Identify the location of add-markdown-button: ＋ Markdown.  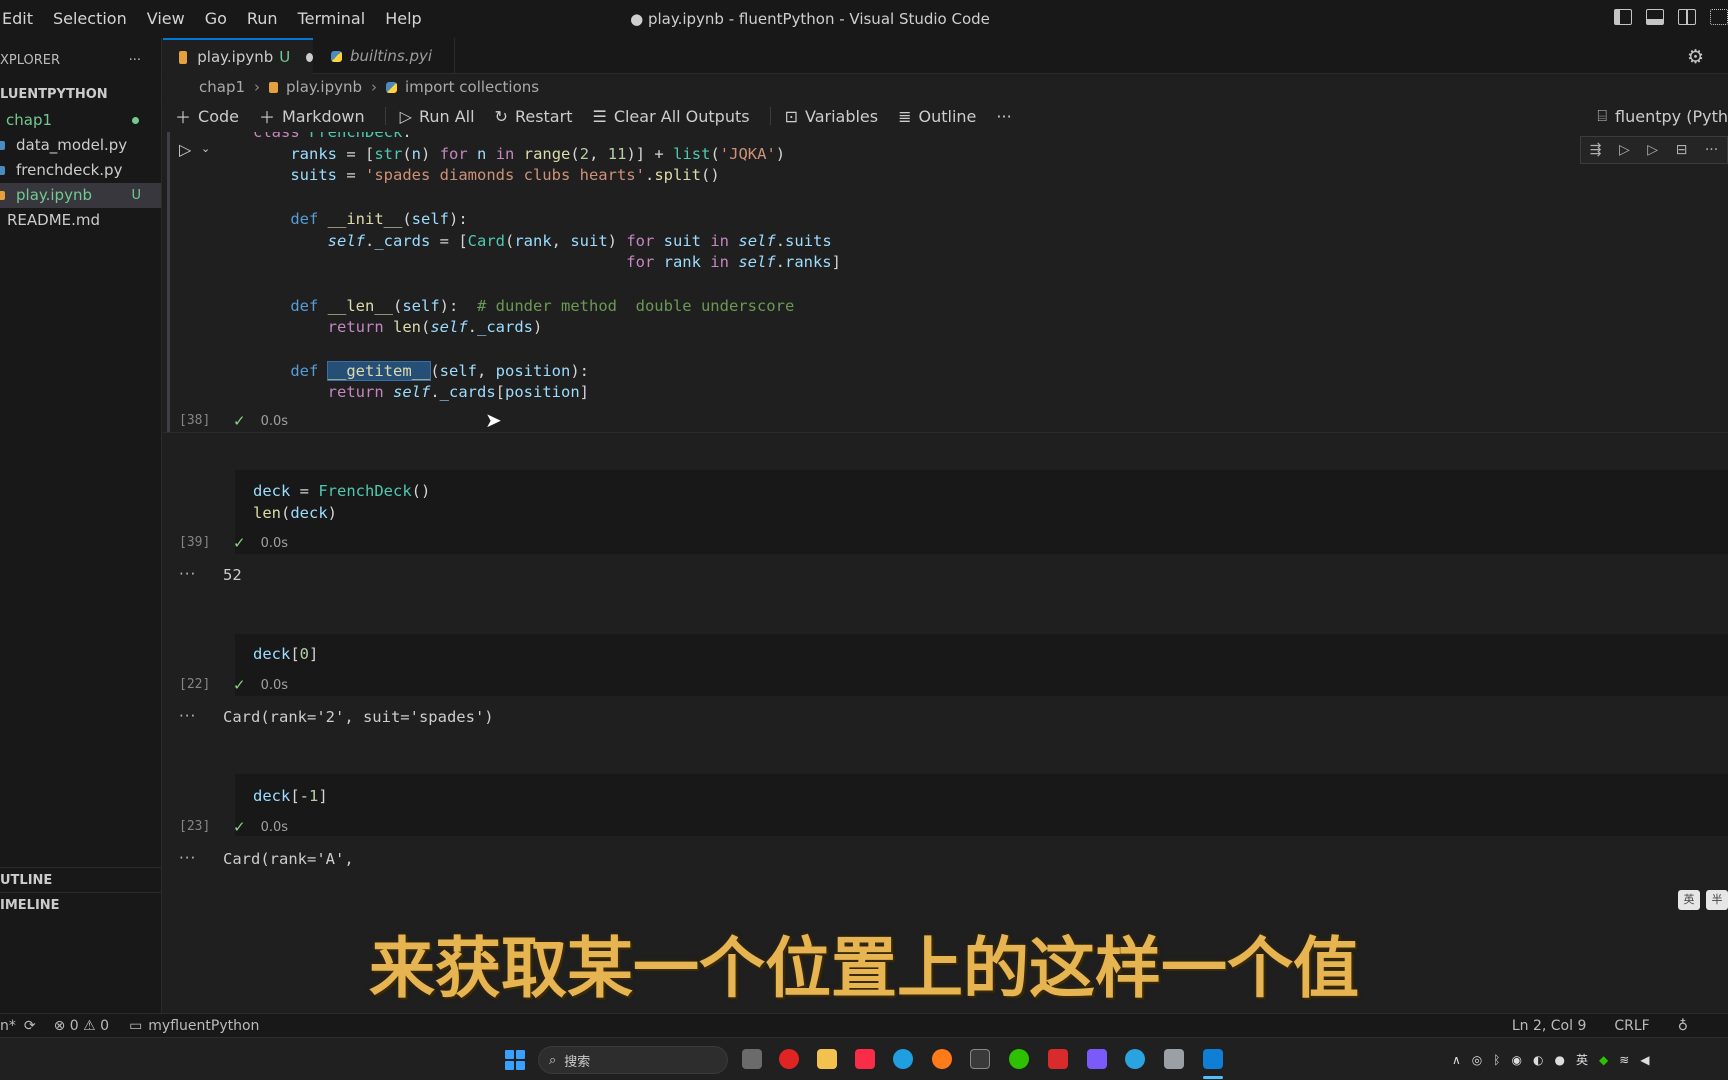
(312, 116).